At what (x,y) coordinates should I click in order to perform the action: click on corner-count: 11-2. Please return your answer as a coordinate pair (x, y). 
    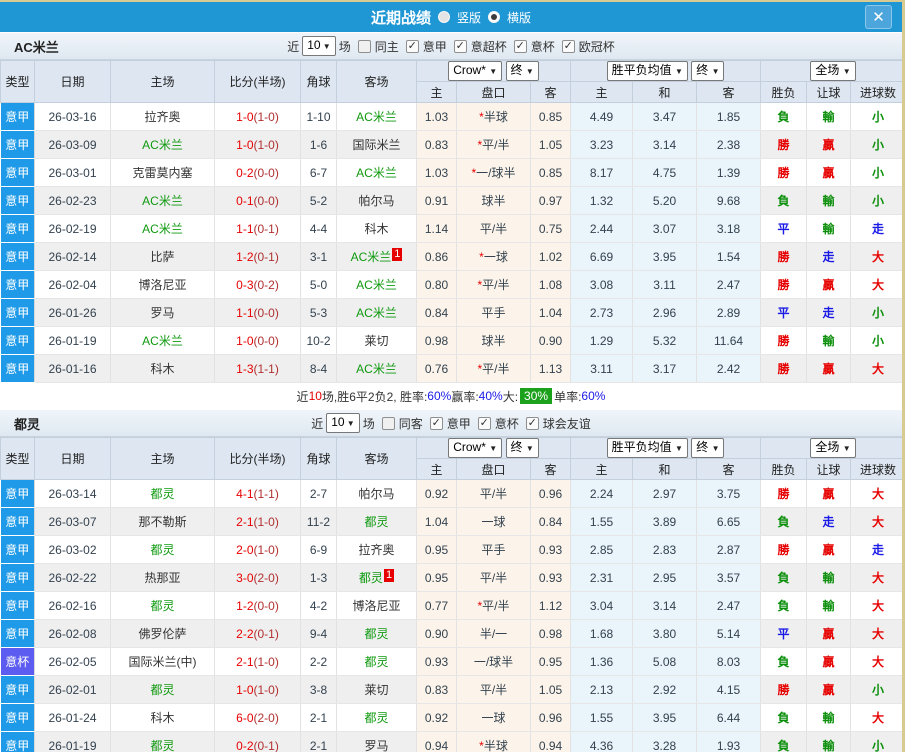
    Looking at the image, I should click on (318, 521).